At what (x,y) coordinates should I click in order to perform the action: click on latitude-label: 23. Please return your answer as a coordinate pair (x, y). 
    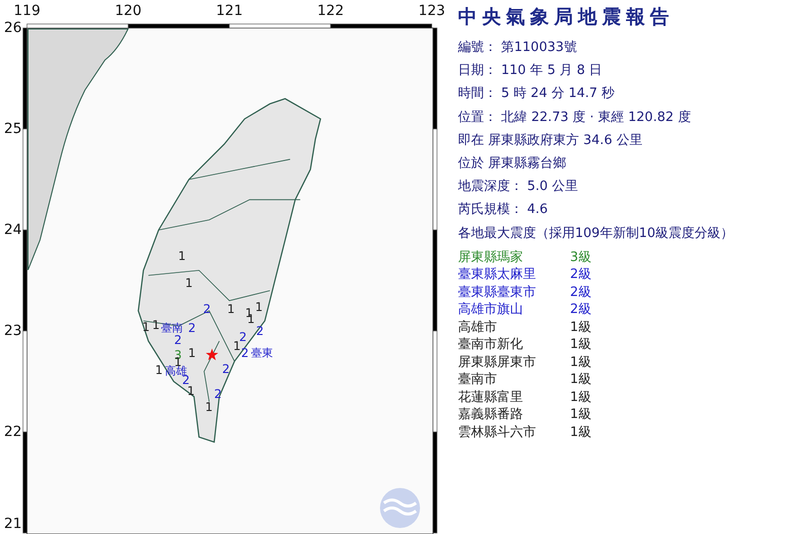
    Looking at the image, I should click on (13, 331).